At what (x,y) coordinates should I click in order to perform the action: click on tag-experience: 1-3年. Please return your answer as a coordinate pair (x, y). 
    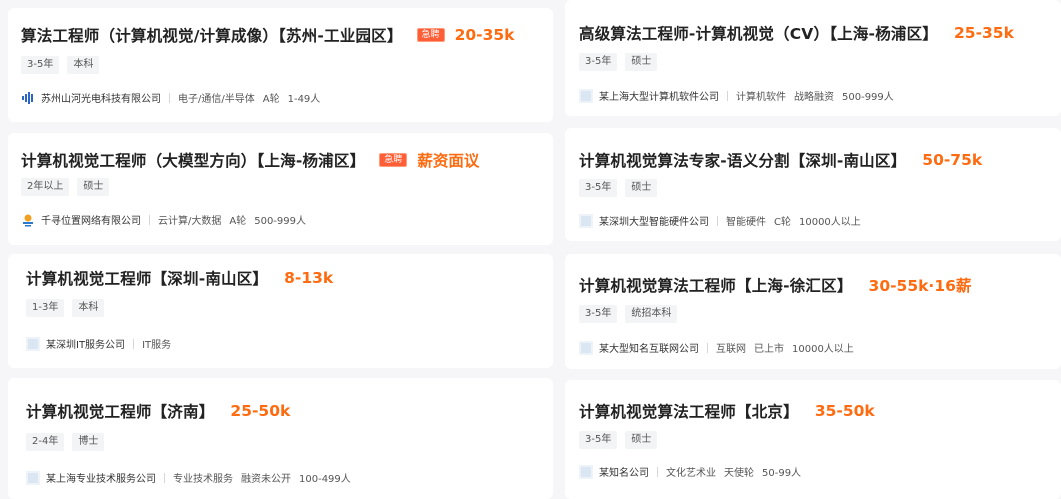
    Looking at the image, I should click on (45, 308).